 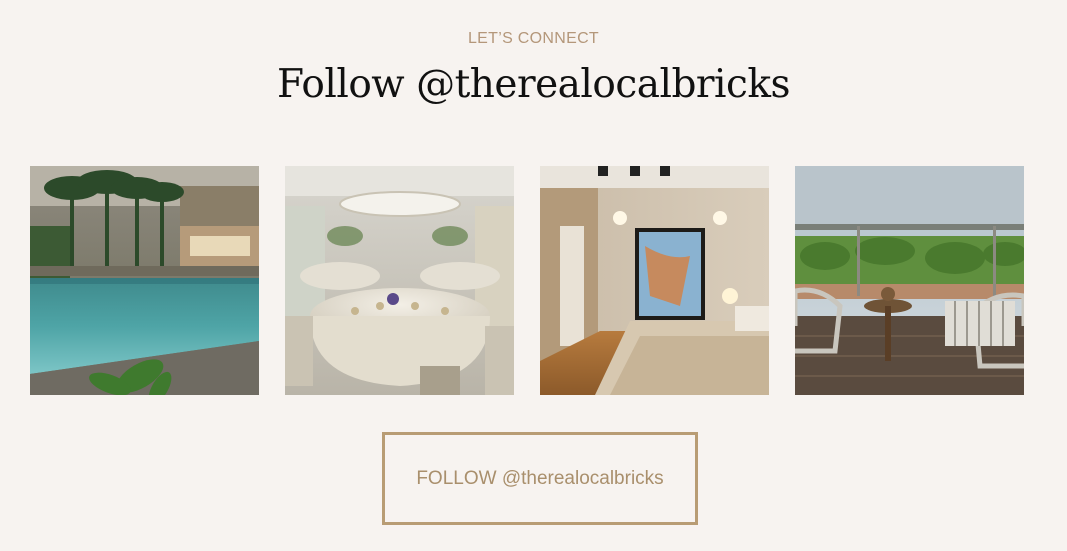 I want to click on swimming-pool-image, so click(x=144, y=280).